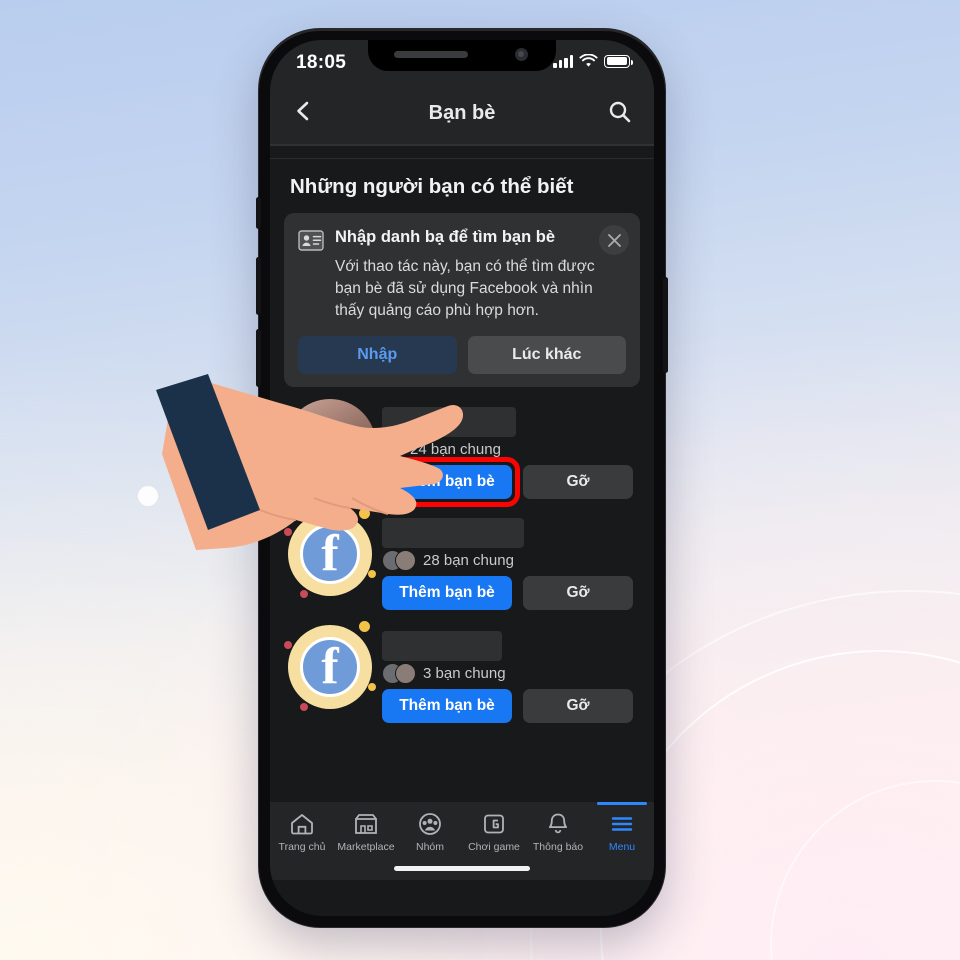 The image size is (960, 960). I want to click on notch, so click(462, 55).